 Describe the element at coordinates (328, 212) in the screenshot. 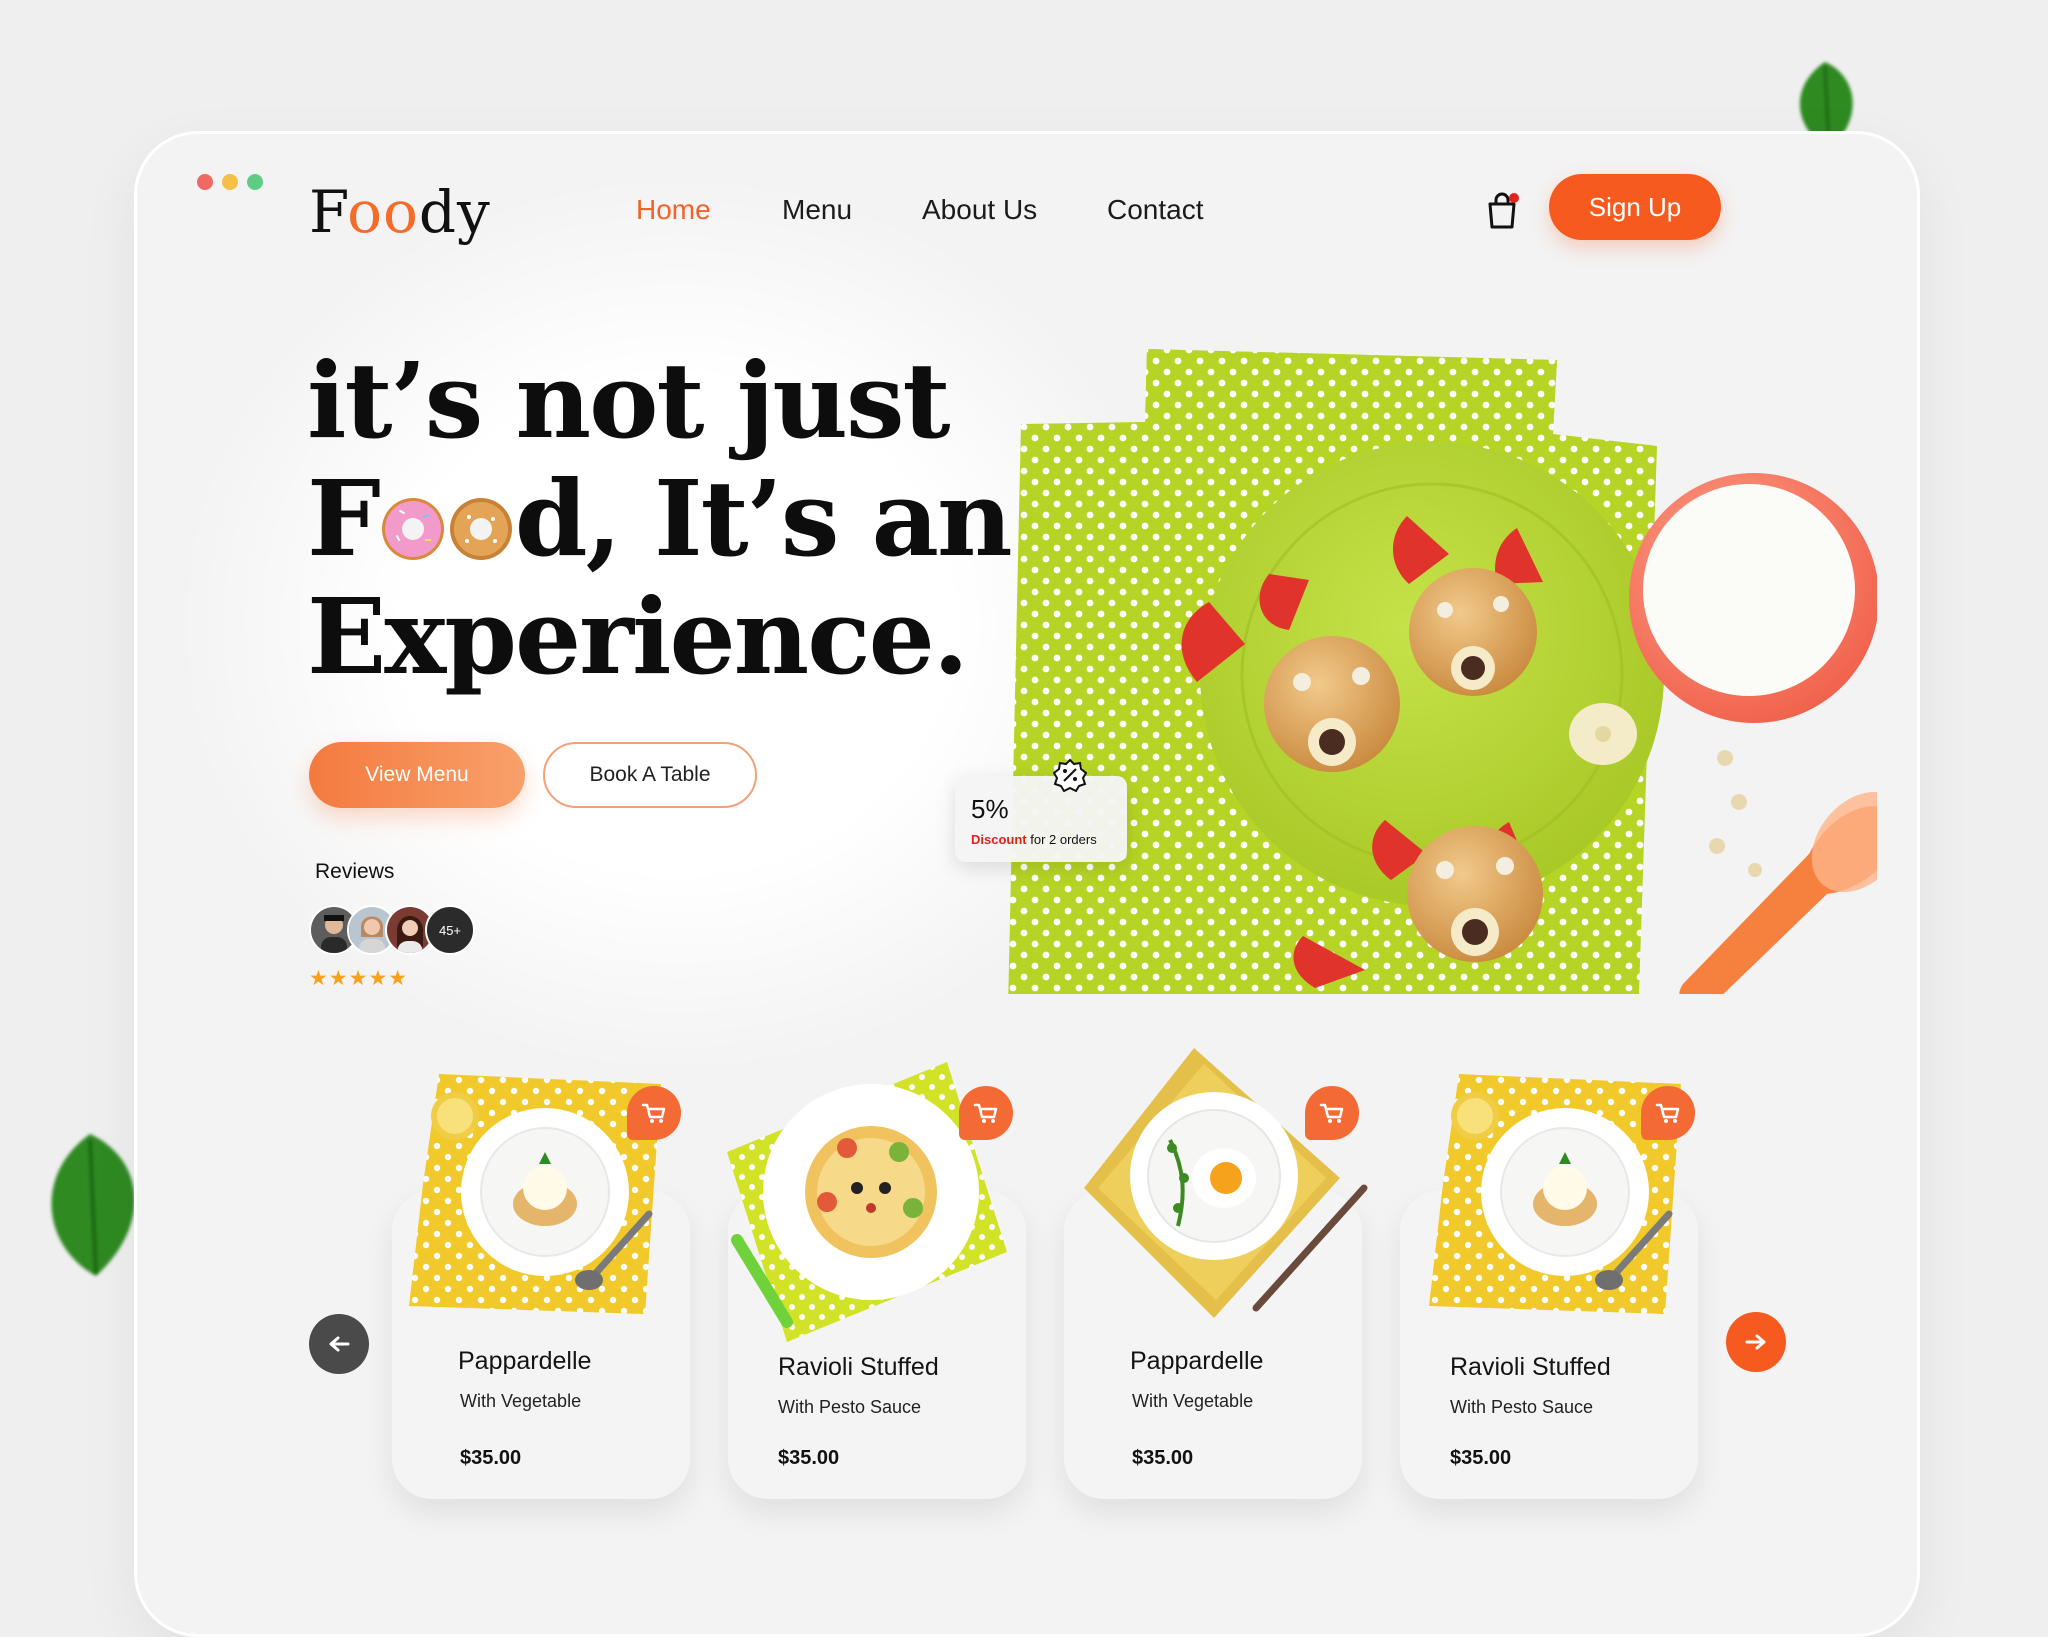

I see `logo-f: F` at that location.